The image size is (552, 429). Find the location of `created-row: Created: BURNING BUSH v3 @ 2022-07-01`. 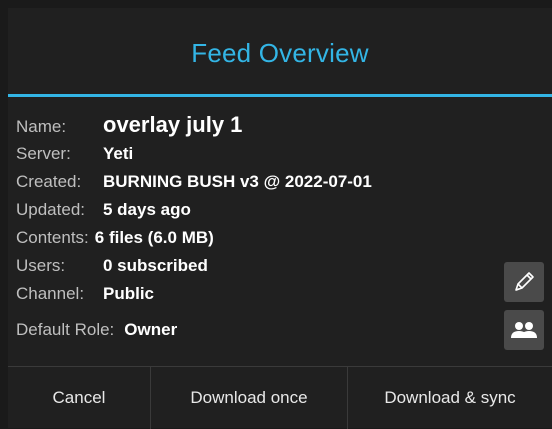

created-row: Created: BURNING BUSH v3 @ 2022-07-01 is located at coordinates (194, 182).